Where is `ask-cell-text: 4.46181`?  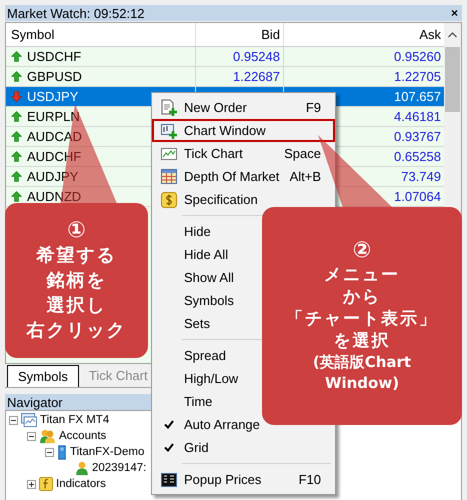 ask-cell-text: 4.46181 is located at coordinates (417, 117).